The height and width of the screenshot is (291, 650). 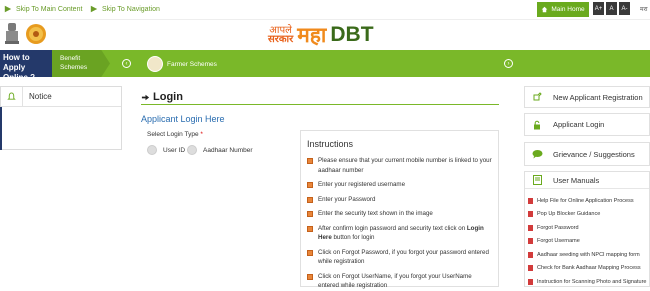 I want to click on login-type-label: Select Login Type *, so click(x=175, y=134).